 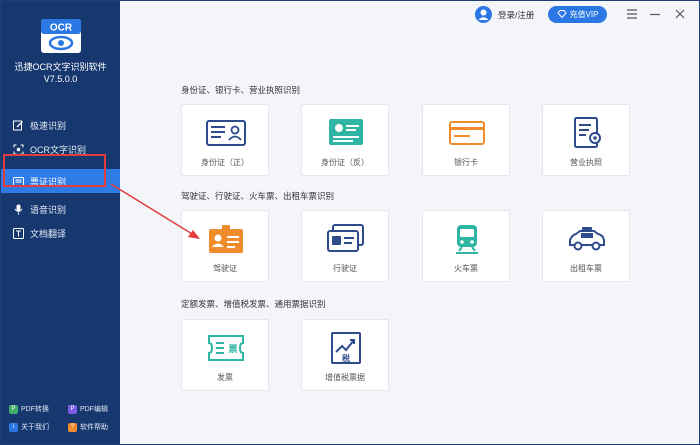 I want to click on sidebar-item-label: 语音识别, so click(x=48, y=209).